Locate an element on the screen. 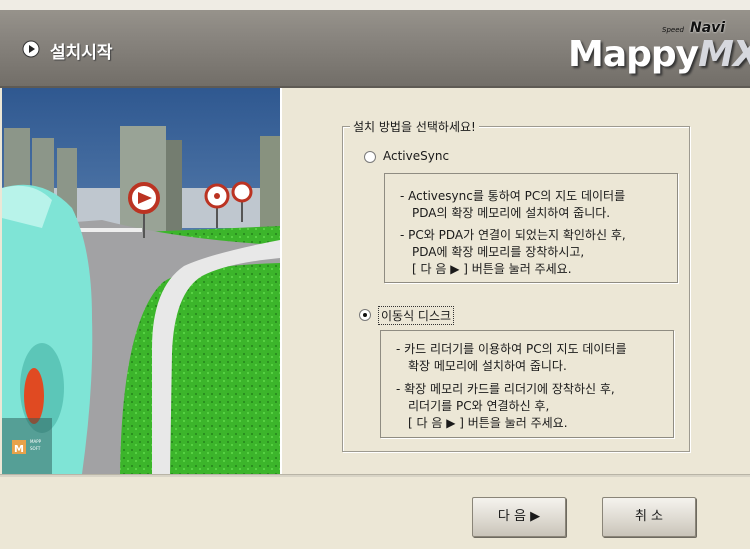  next-button: 다 음 ▶ is located at coordinates (519, 517).